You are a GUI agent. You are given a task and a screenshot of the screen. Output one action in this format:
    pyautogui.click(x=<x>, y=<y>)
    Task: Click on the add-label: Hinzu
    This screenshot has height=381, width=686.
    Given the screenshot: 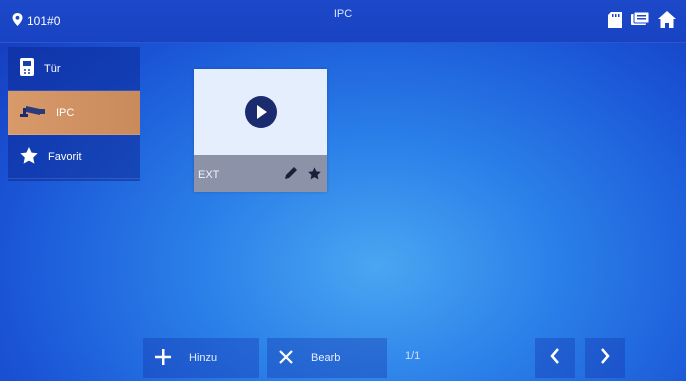 What is the action you would take?
    pyautogui.click(x=203, y=358)
    